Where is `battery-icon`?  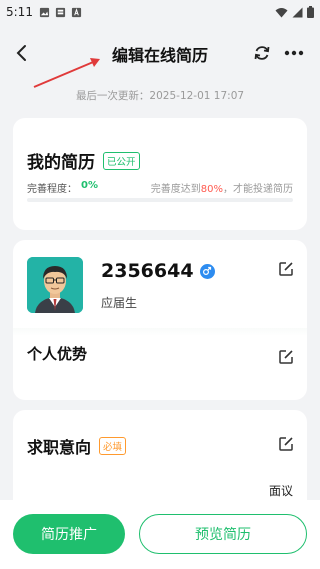 battery-icon is located at coordinates (310, 12).